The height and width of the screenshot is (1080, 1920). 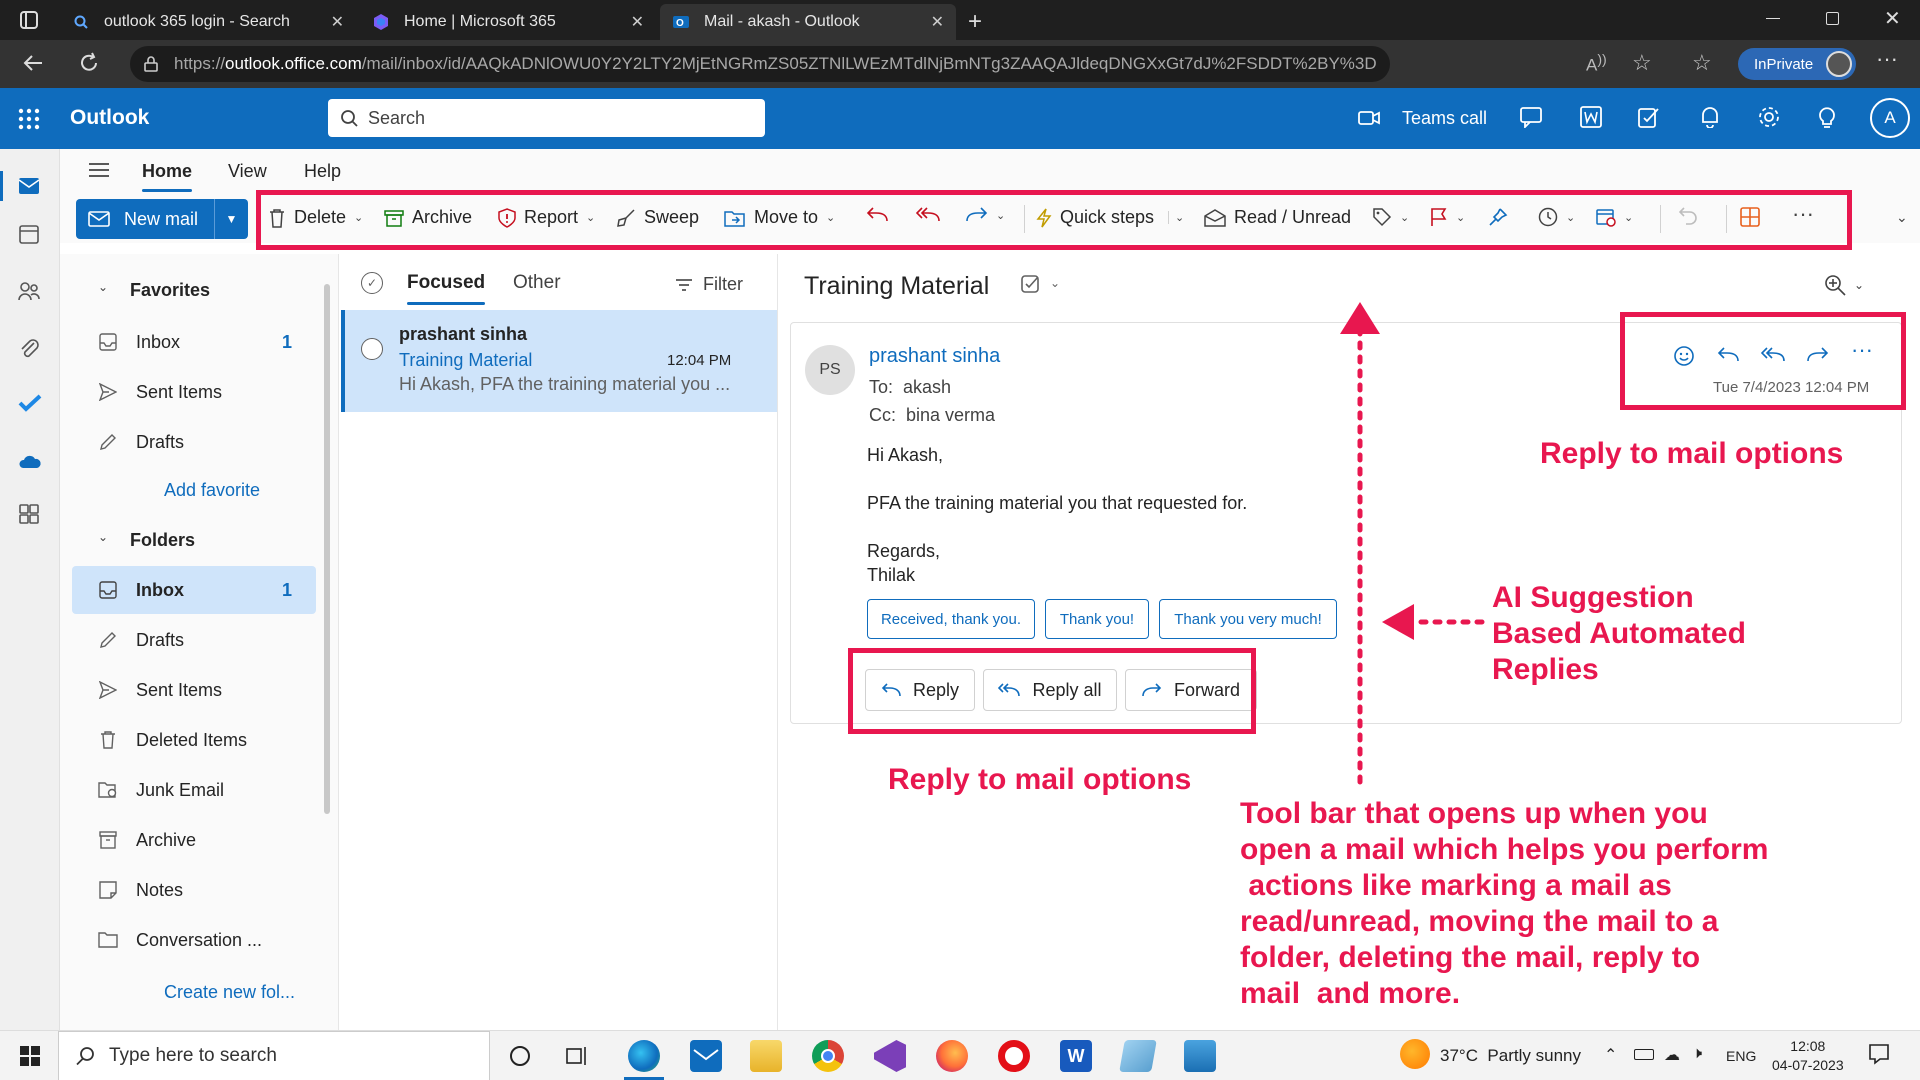 What do you see at coordinates (30, 403) in the screenshot?
I see `todo-icon` at bounding box center [30, 403].